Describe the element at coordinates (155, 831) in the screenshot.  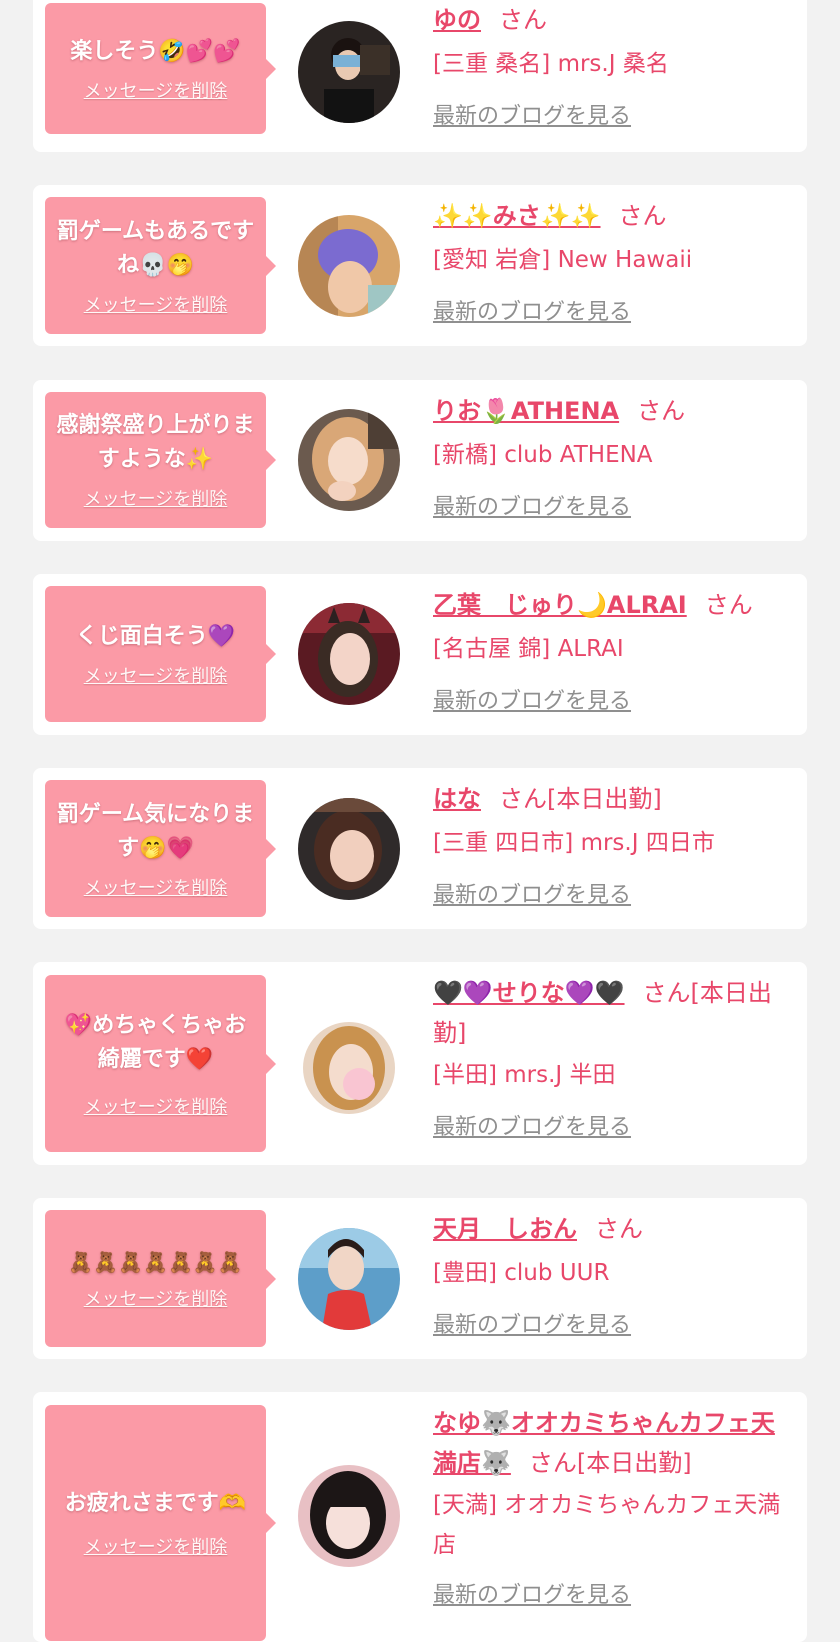
I see `message-text: 罰ゲーム気になります🤭💗` at that location.